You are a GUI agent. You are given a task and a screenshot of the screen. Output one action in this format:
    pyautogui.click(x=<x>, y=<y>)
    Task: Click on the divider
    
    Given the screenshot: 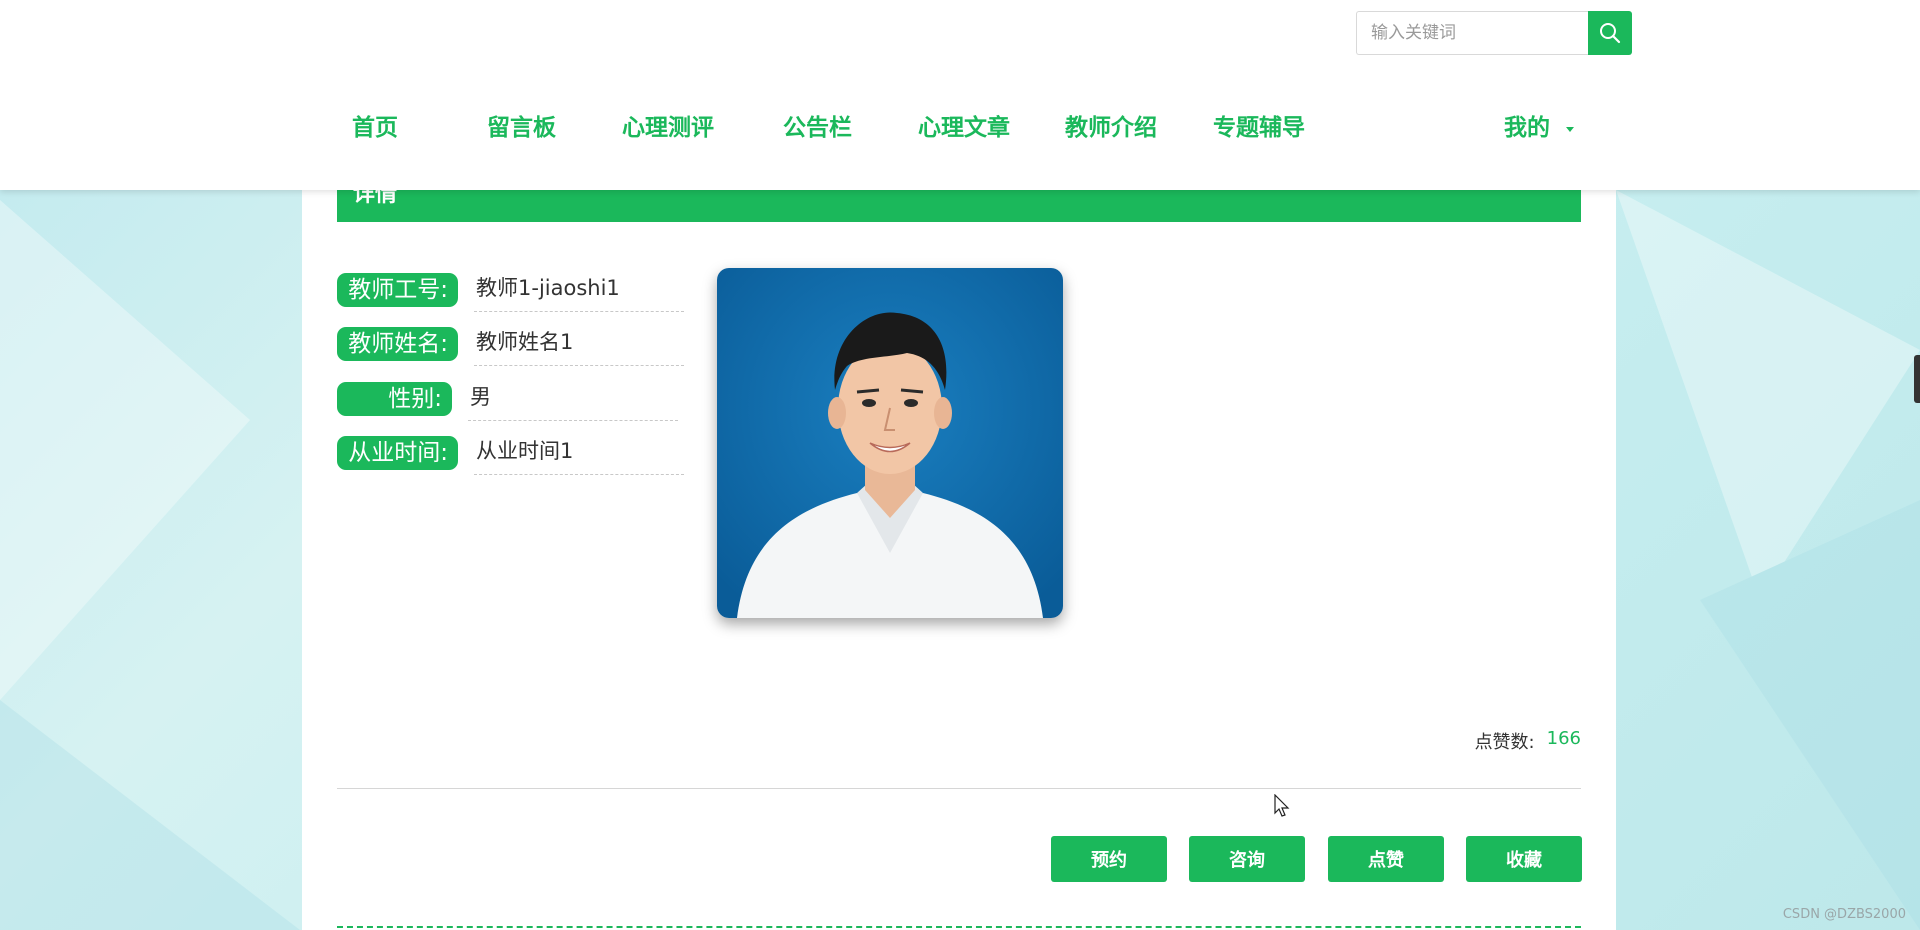 What is the action you would take?
    pyautogui.click(x=959, y=788)
    